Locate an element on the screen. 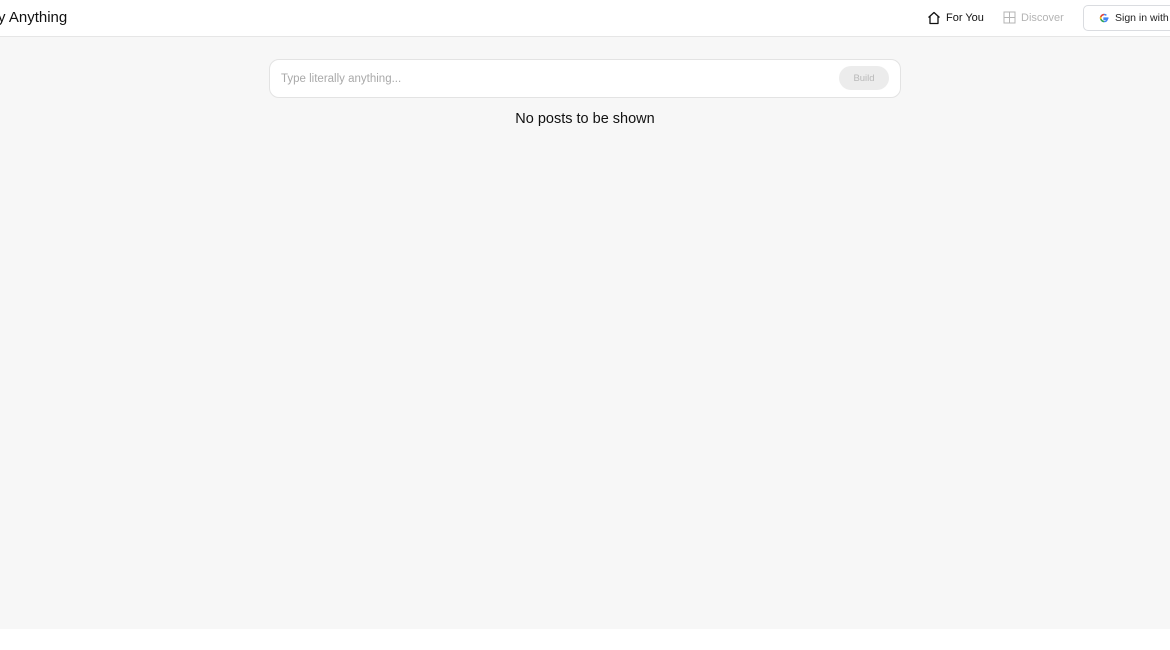  nav-discover: Discover is located at coordinates (1033, 17).